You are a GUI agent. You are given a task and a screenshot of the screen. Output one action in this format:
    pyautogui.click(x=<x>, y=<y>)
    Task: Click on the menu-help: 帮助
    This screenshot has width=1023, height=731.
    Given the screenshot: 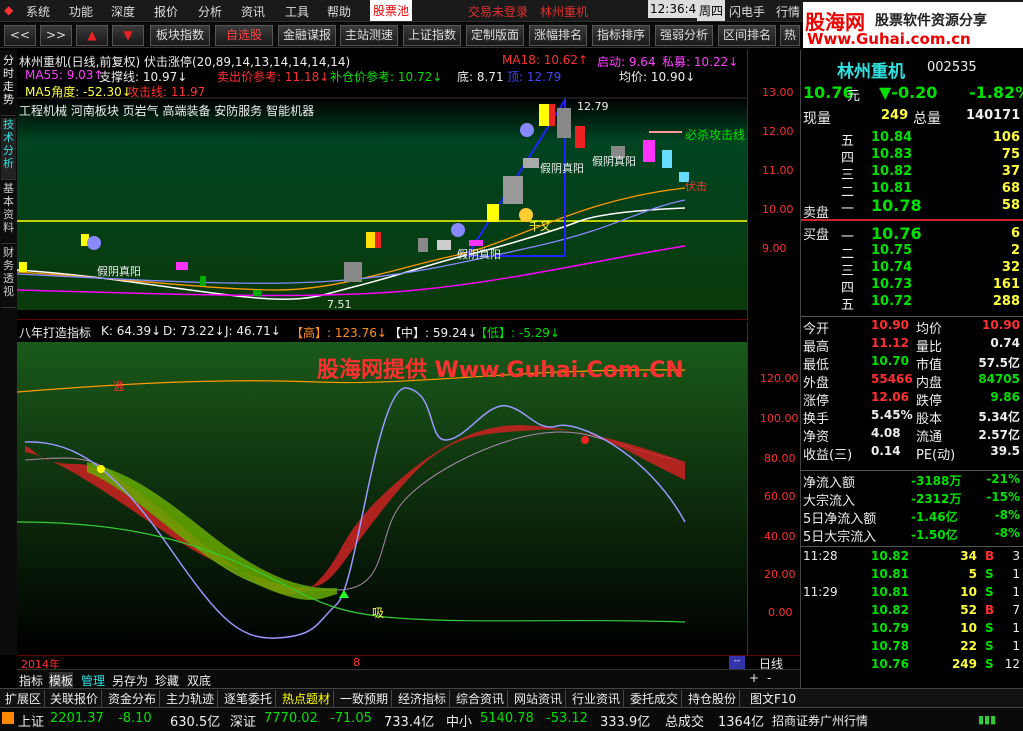 What is the action you would take?
    pyautogui.click(x=339, y=11)
    